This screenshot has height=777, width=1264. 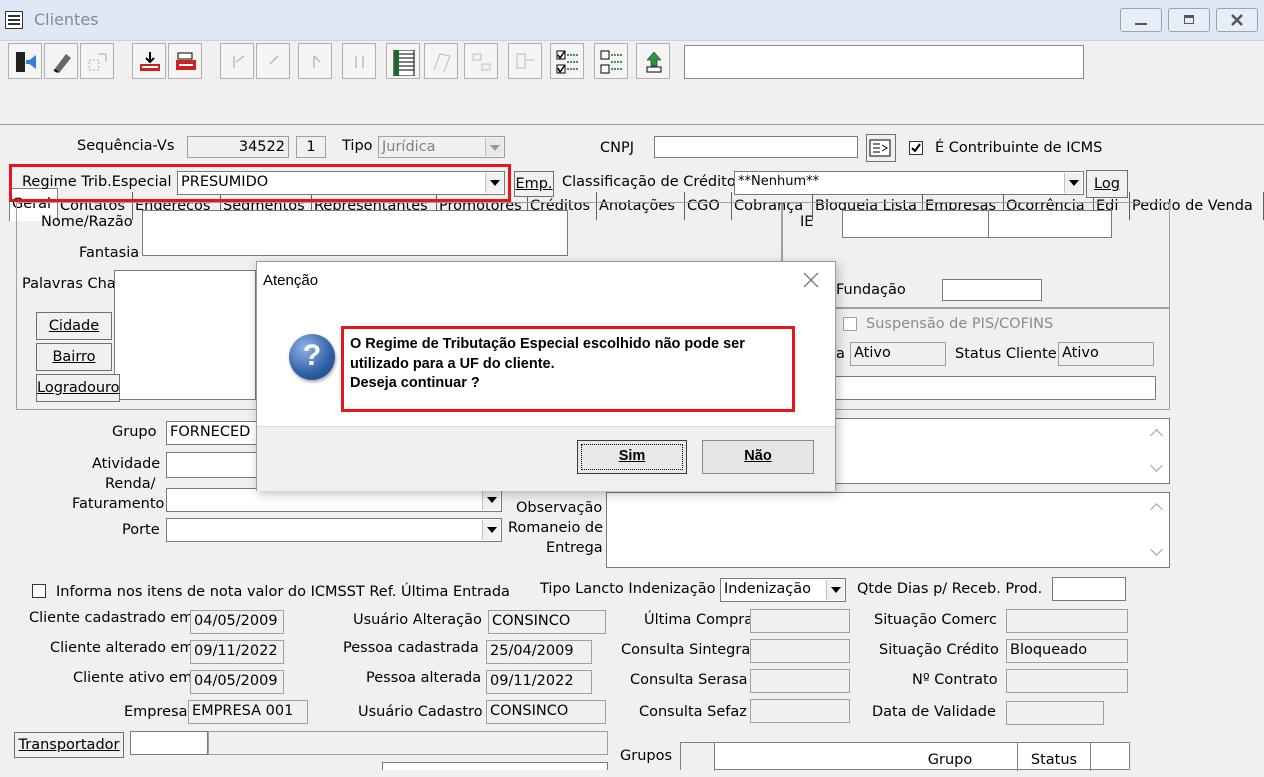 I want to click on suspensao-checkbox, so click(x=850, y=324).